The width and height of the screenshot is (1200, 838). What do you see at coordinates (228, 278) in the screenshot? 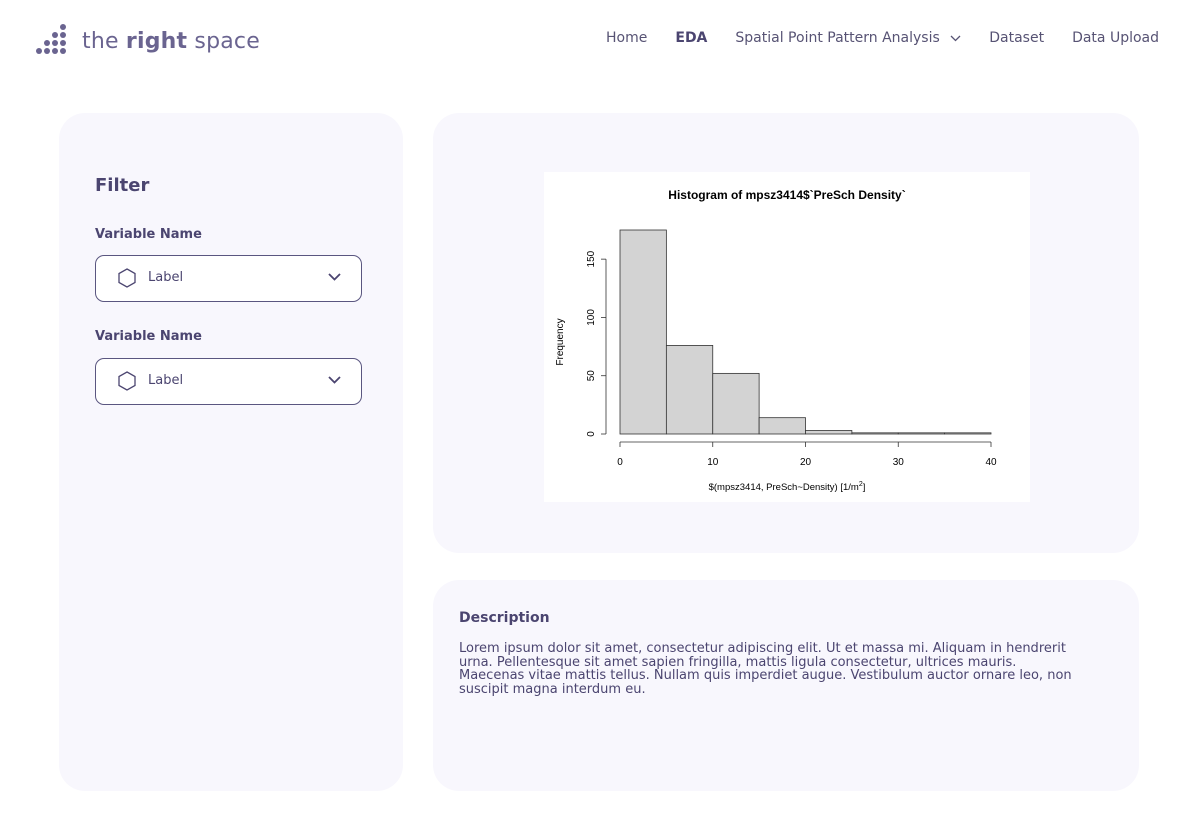
I see `variable-select-1: Label` at bounding box center [228, 278].